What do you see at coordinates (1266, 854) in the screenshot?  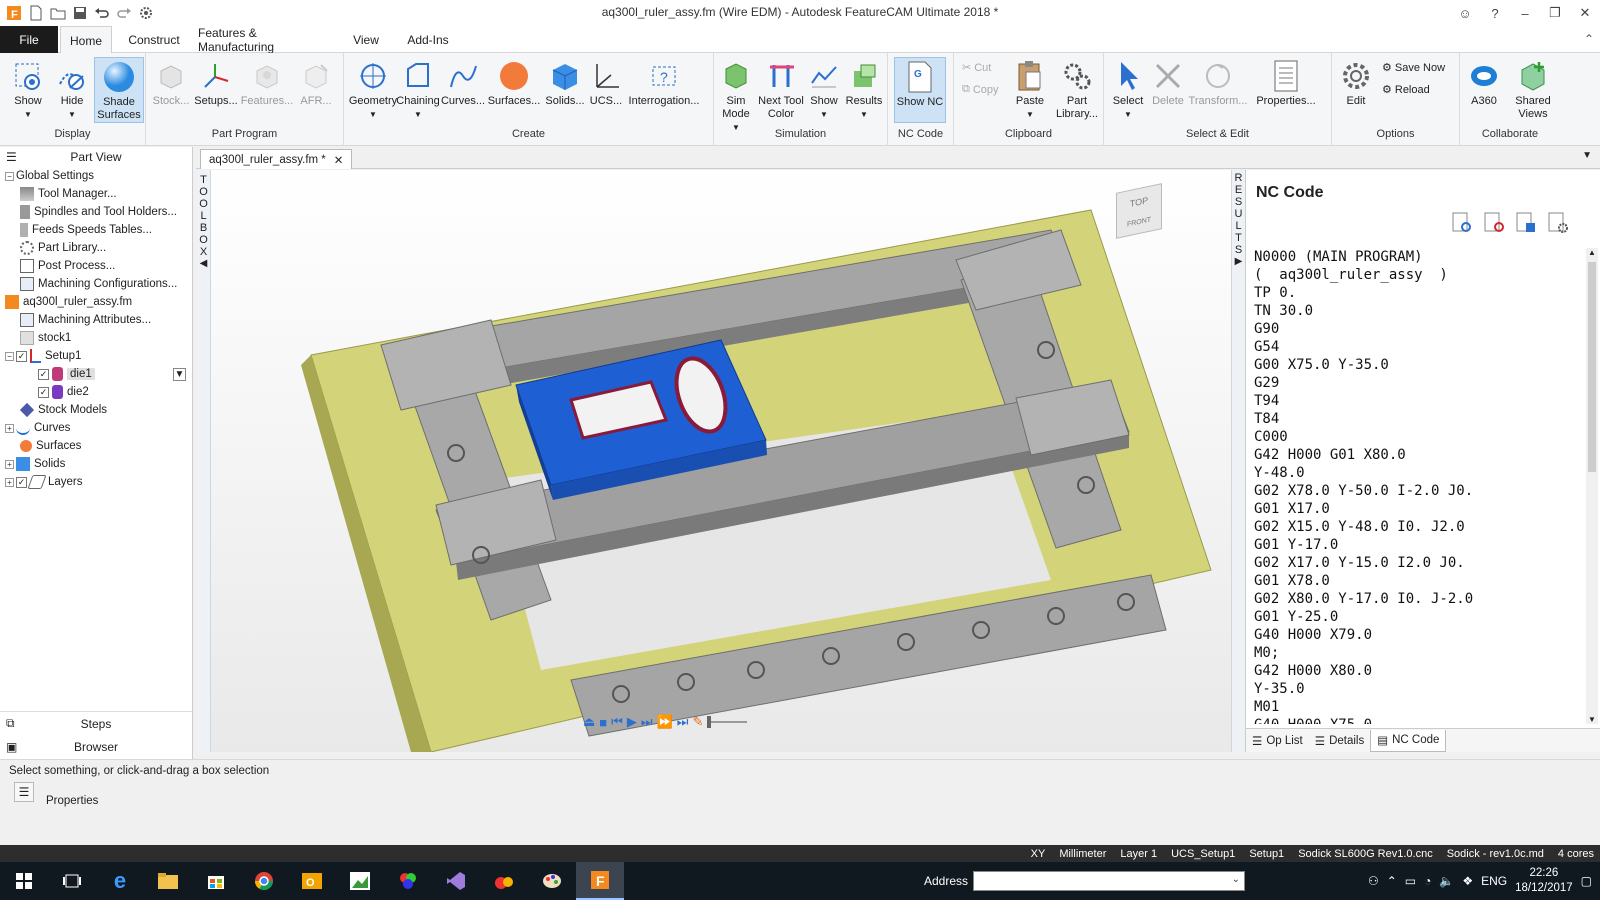 I see `setup-indicator: Setup1` at bounding box center [1266, 854].